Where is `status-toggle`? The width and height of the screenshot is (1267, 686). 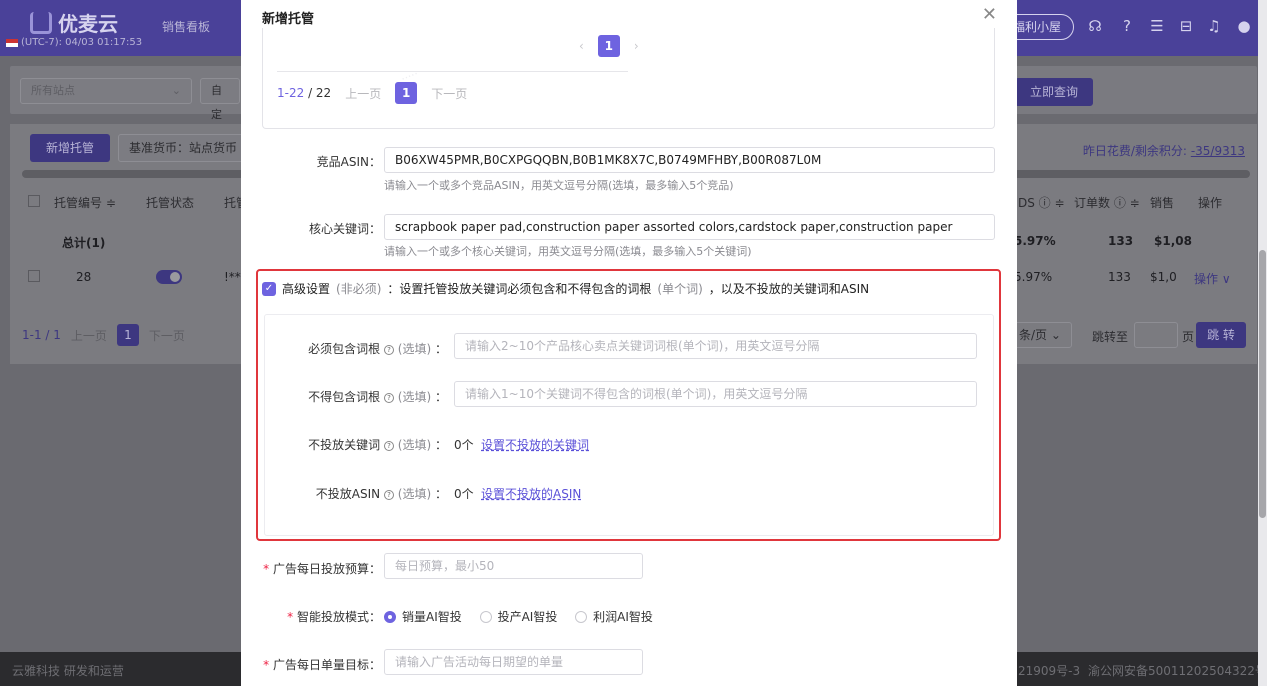 status-toggle is located at coordinates (169, 277).